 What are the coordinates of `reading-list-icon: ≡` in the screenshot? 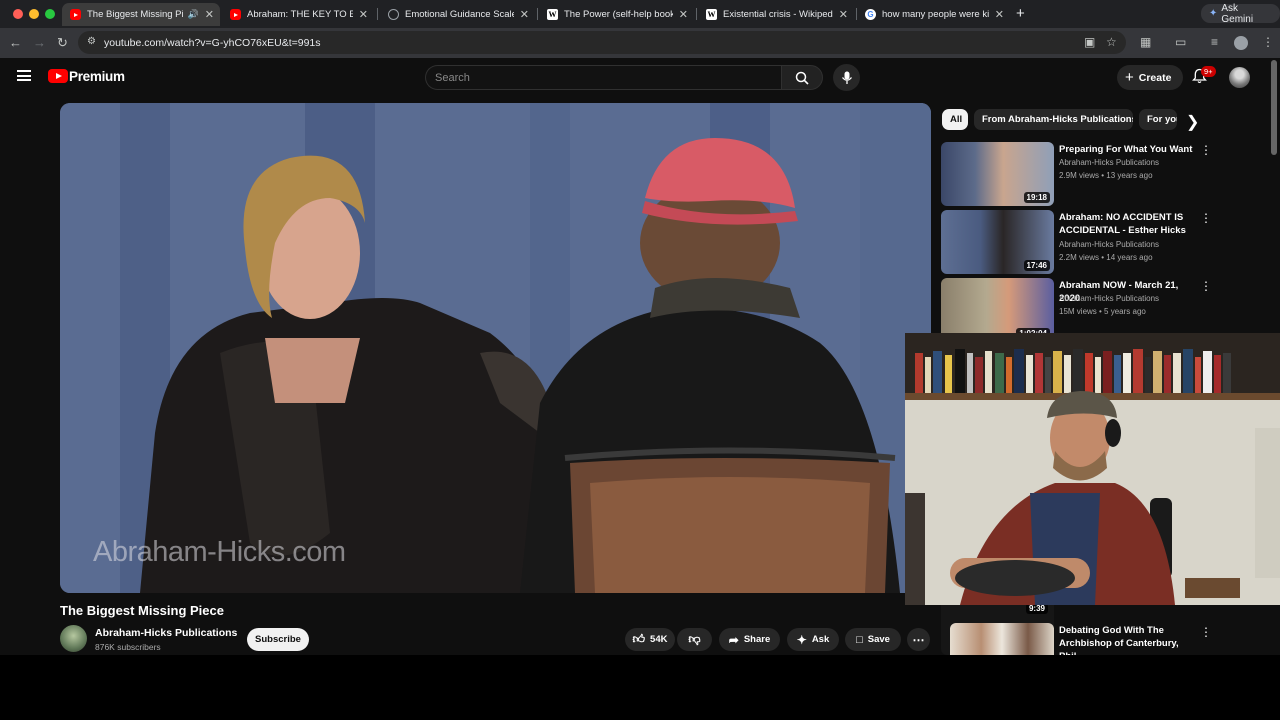 It's located at (1214, 42).